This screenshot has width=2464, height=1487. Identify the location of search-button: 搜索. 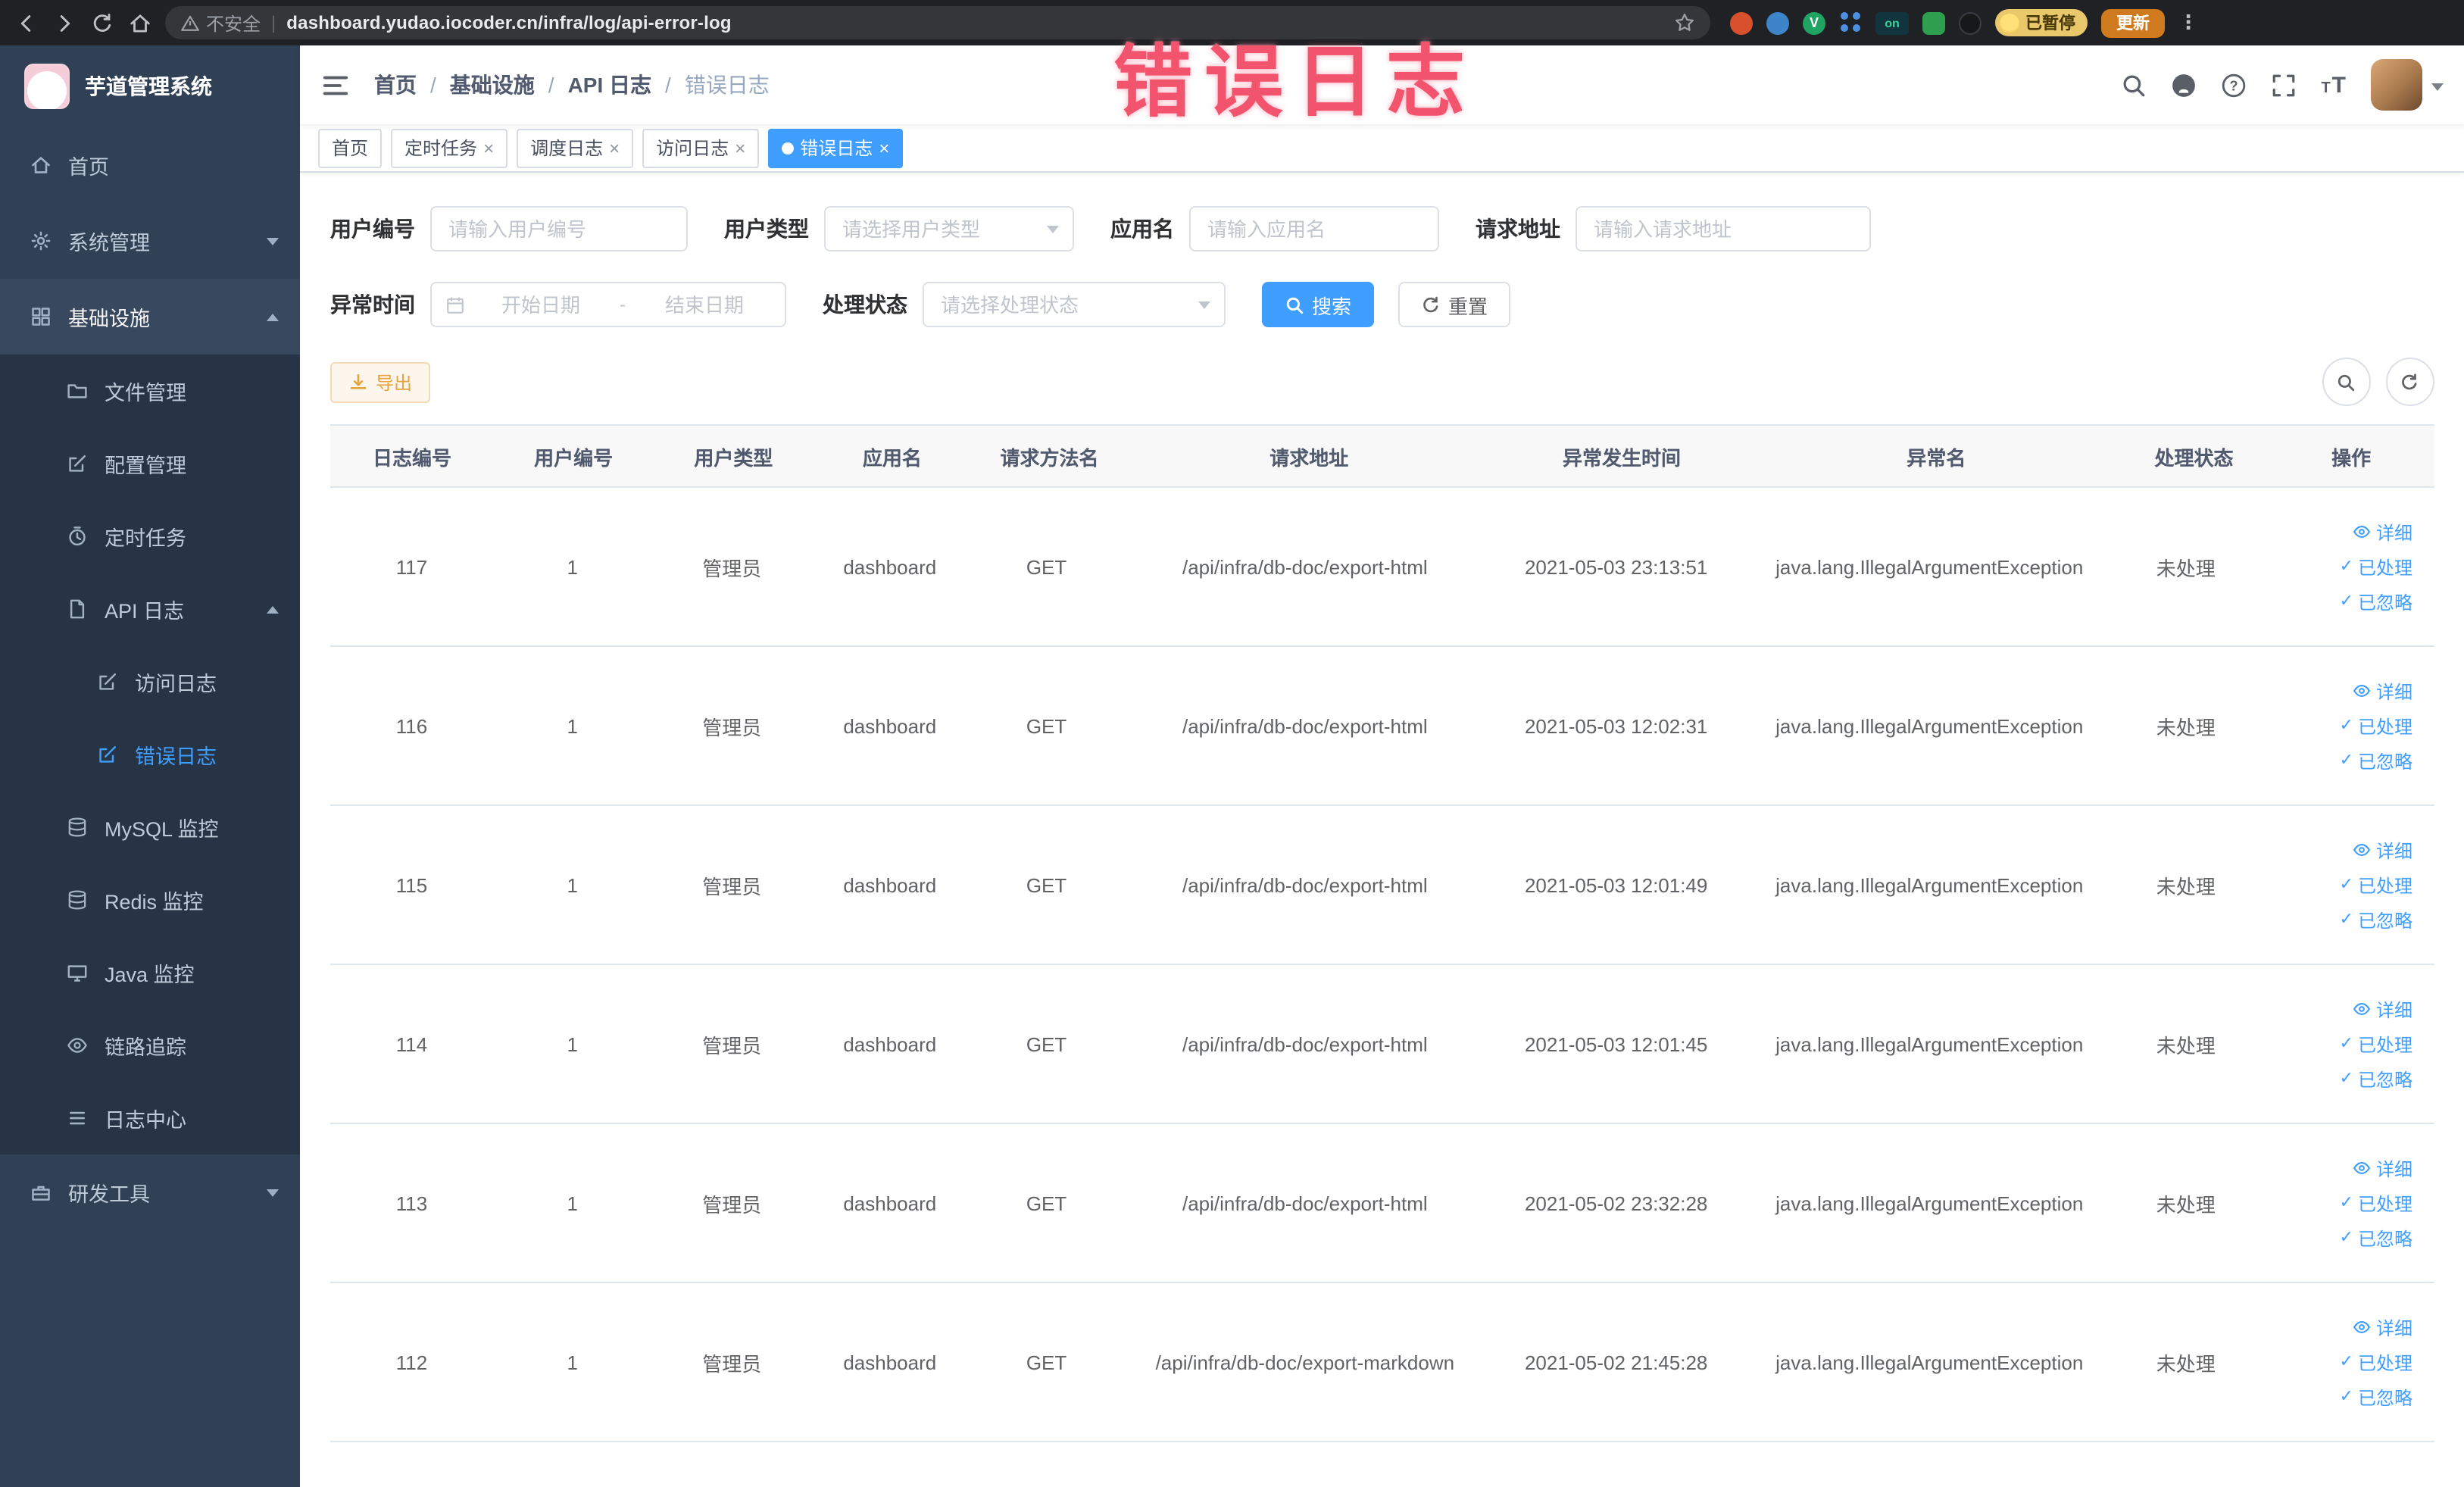
(1318, 304).